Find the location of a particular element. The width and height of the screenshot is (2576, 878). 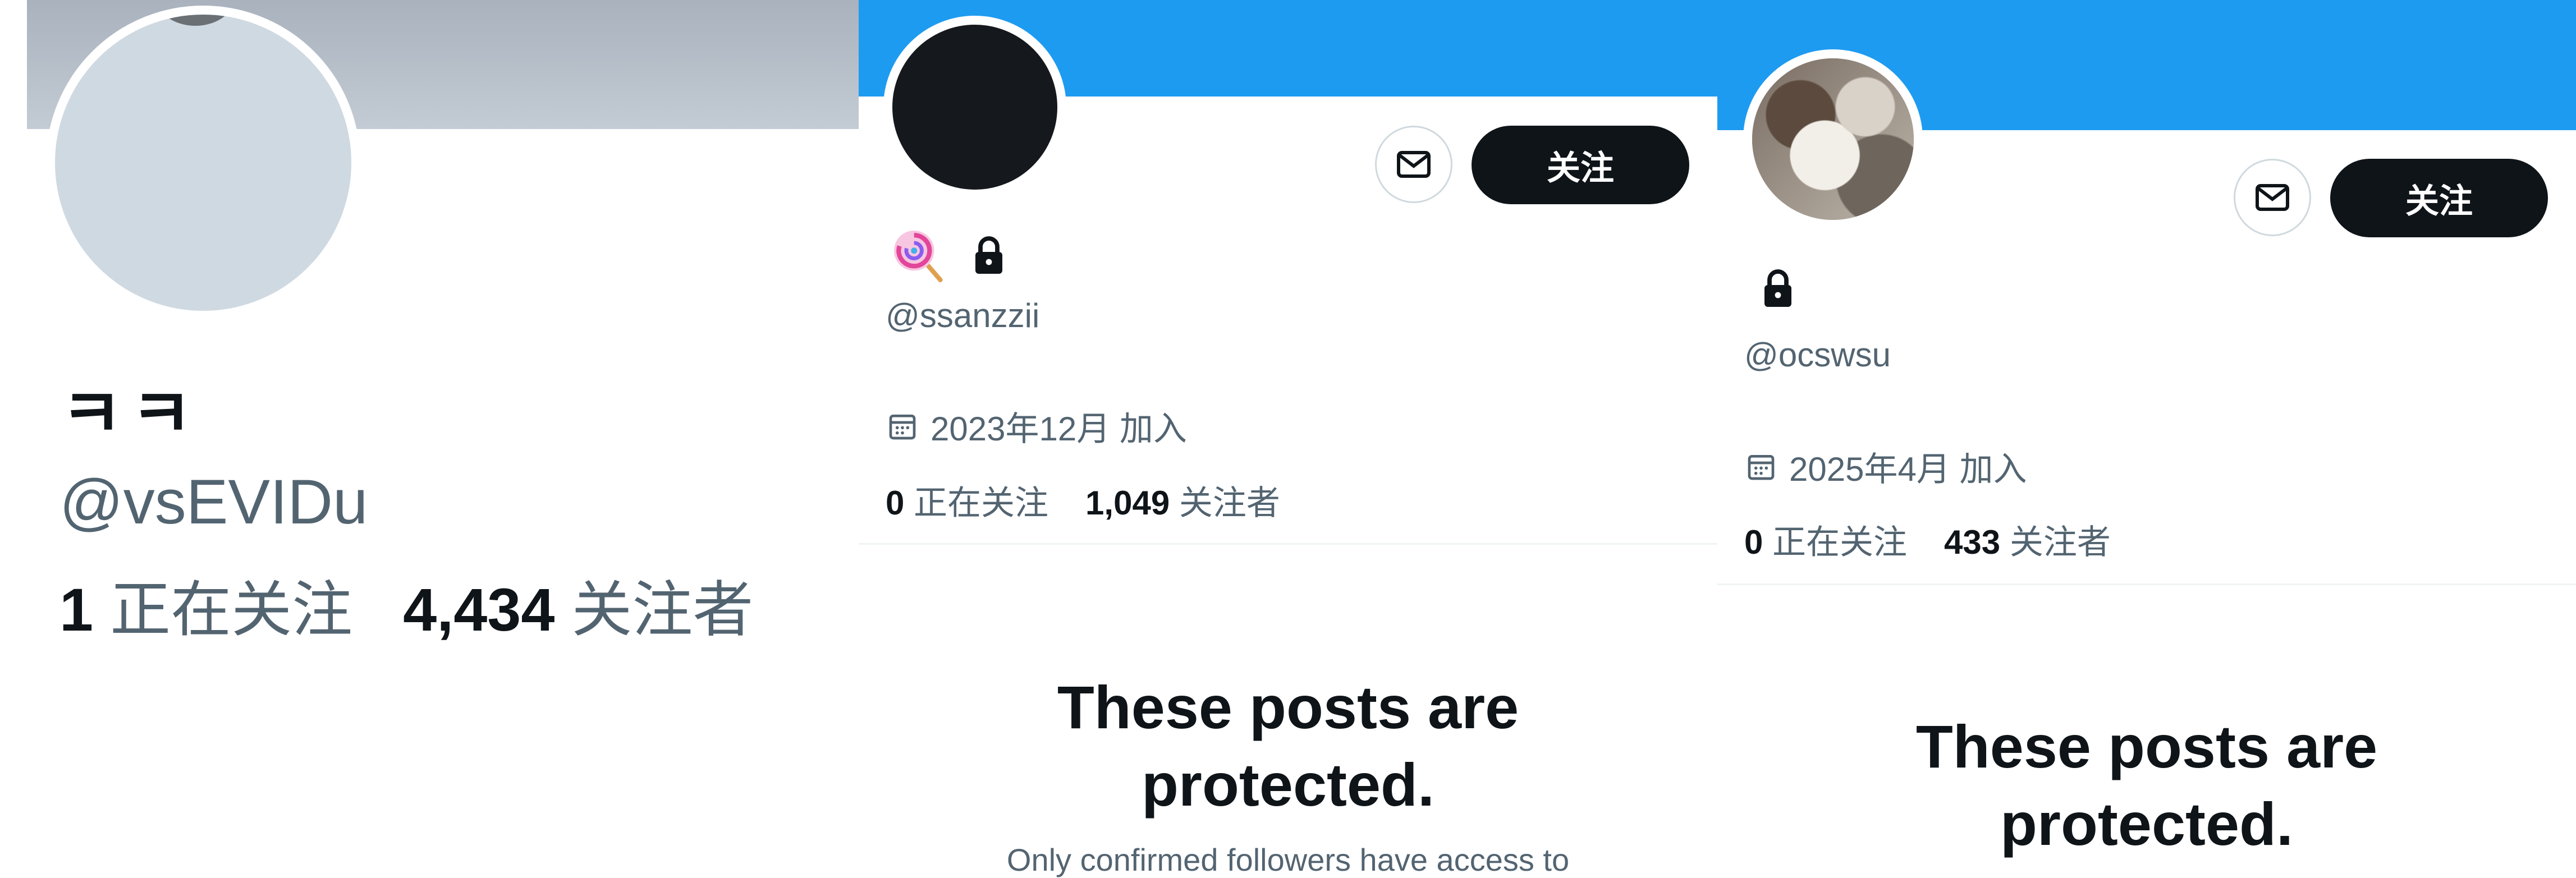

join-date-text: 2025年4月 加入 is located at coordinates (1908, 469).